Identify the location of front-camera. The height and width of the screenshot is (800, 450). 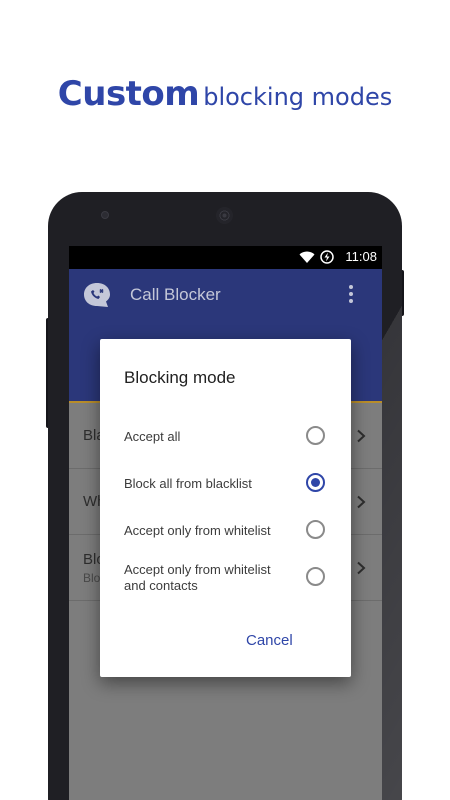
(105, 215).